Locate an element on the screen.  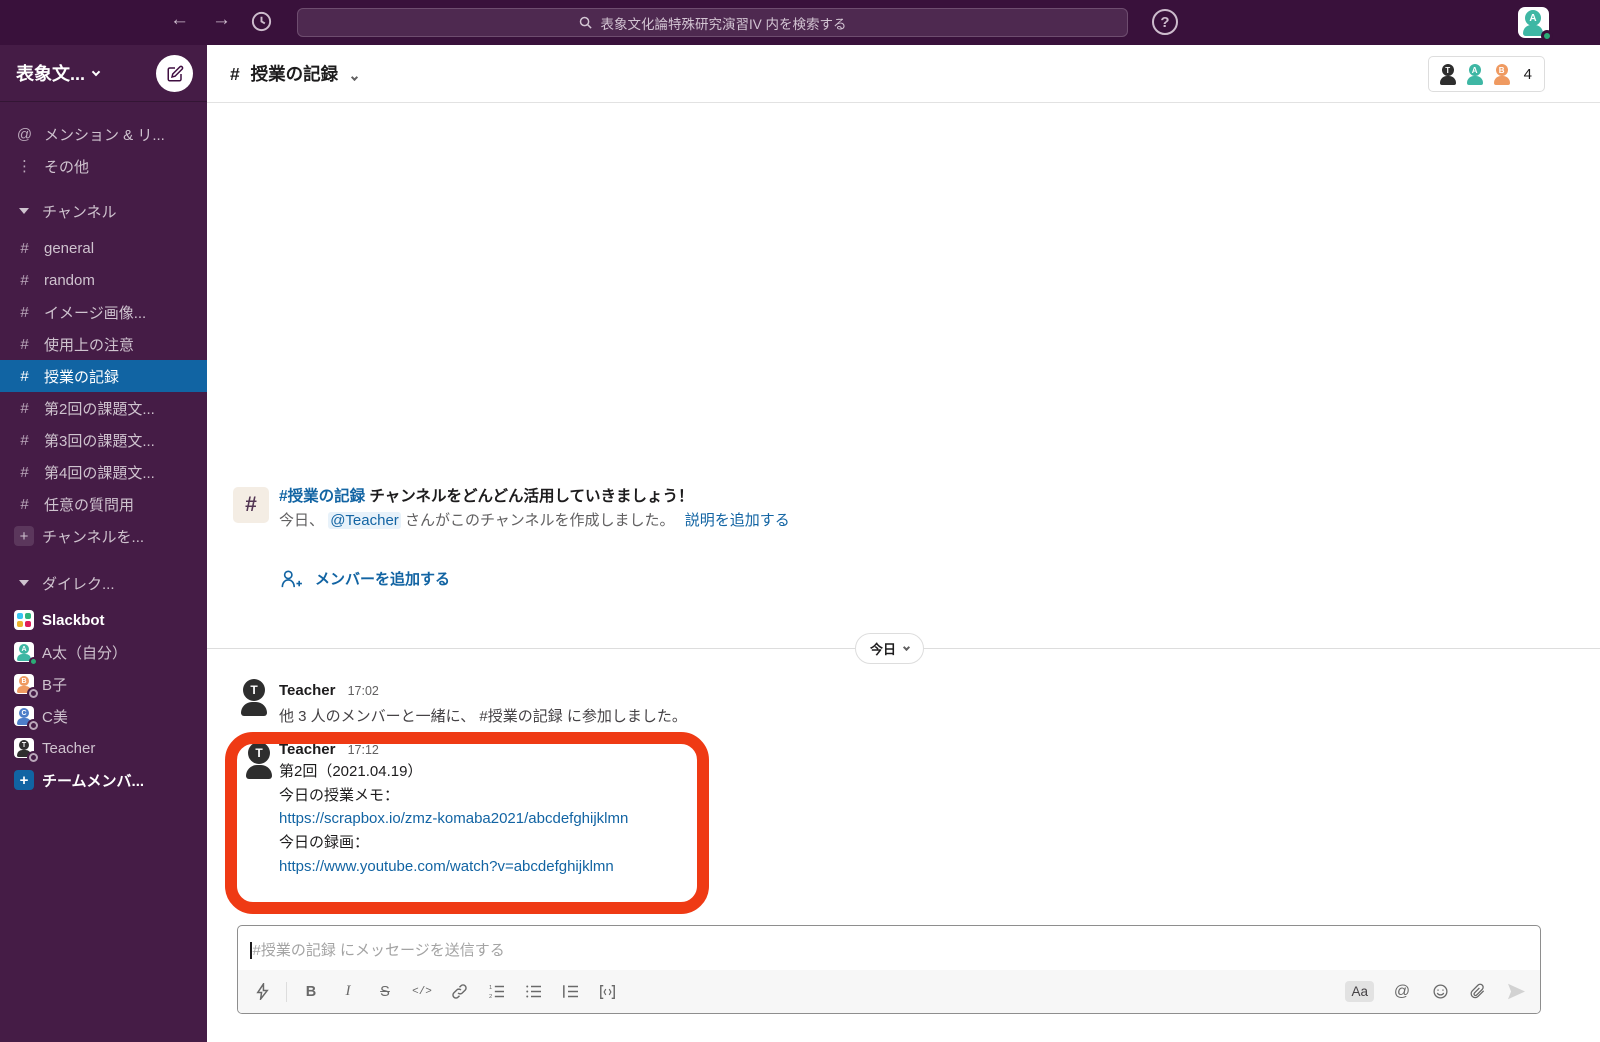
italic-button: I is located at coordinates (348, 992).